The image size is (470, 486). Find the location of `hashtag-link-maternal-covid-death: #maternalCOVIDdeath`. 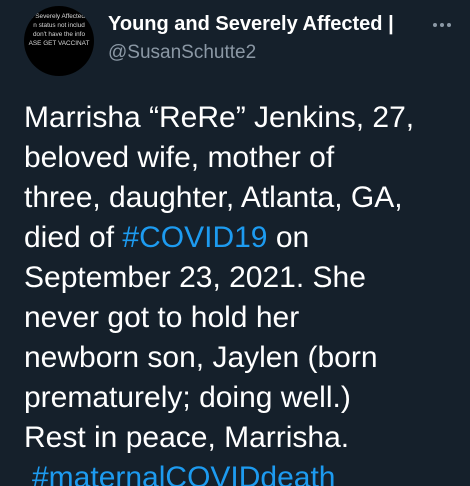

hashtag-link-maternal-covid-death: #maternalCOVIDdeath is located at coordinates (184, 473).